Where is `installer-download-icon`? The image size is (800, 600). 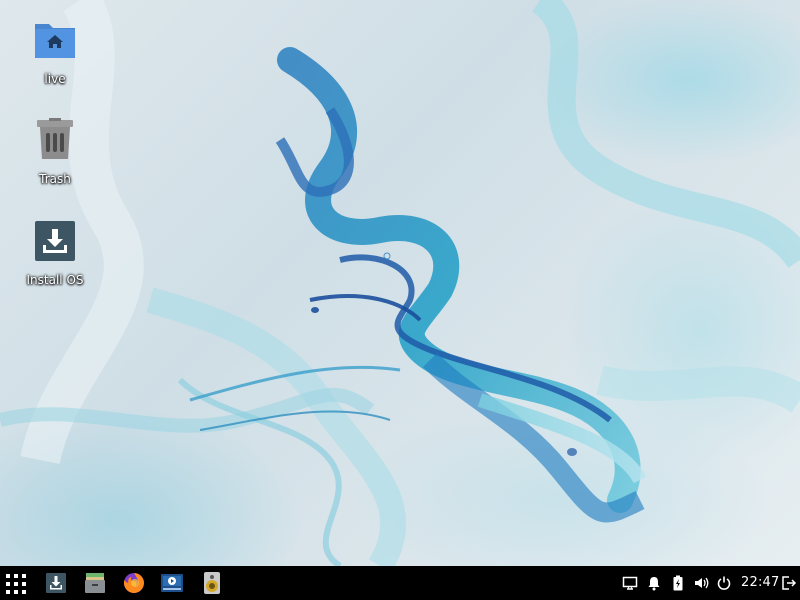
installer-download-icon is located at coordinates (56, 583).